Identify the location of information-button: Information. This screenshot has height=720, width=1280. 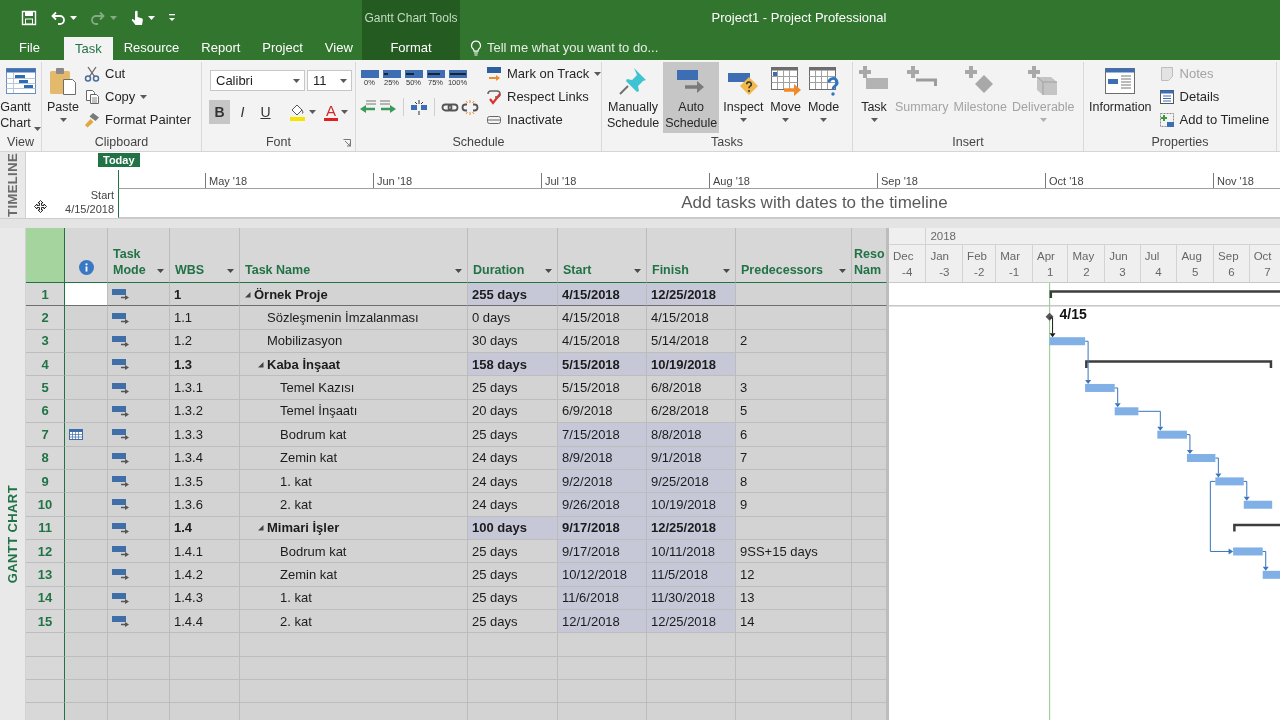
(1120, 97).